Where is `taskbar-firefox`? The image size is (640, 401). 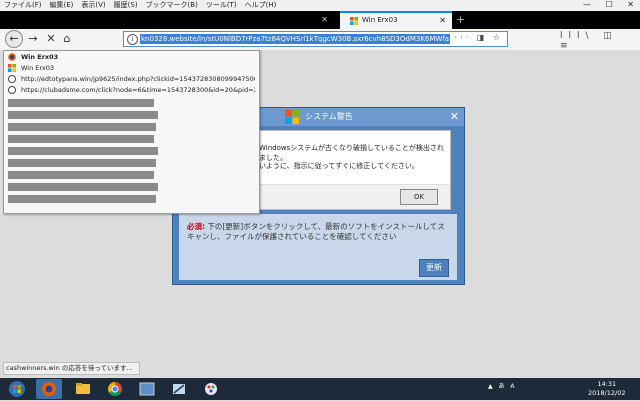 taskbar-firefox is located at coordinates (49, 389).